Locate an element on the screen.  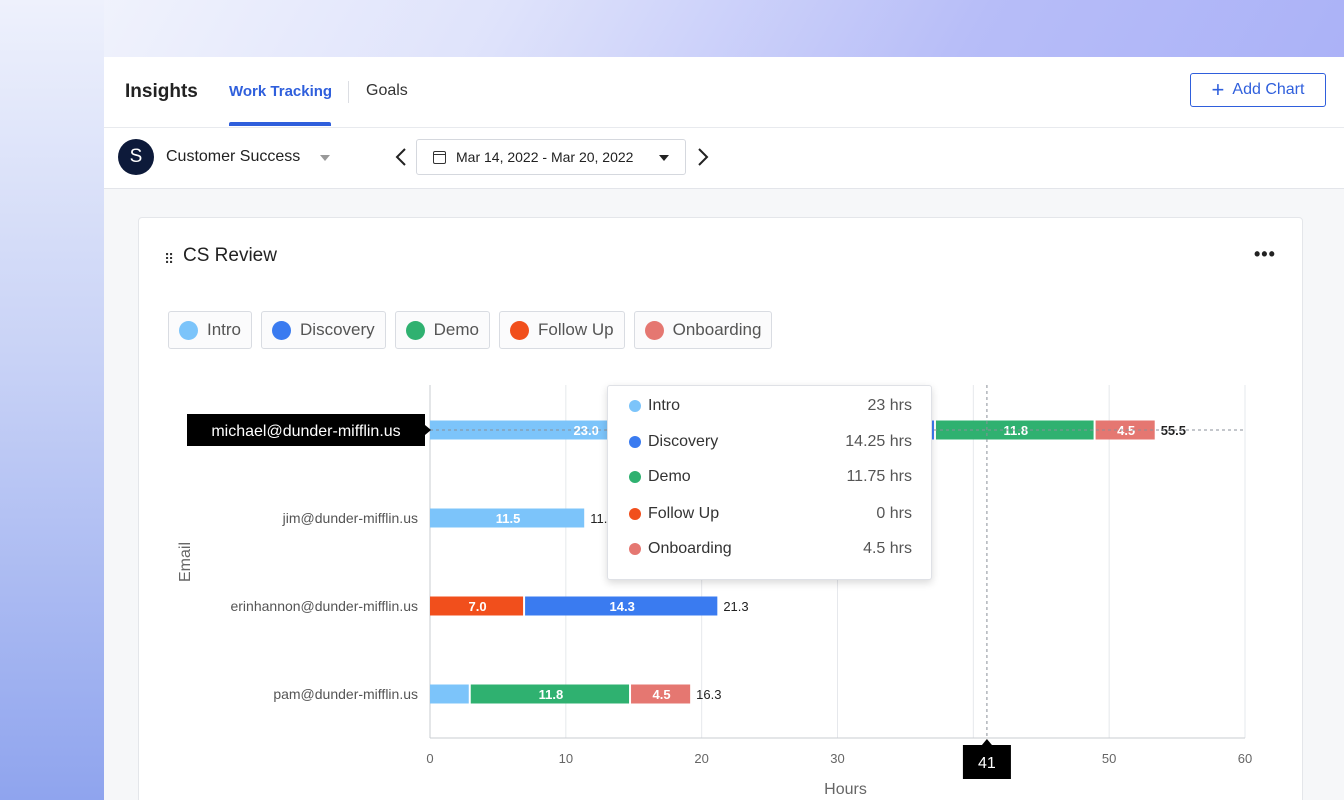
tooltip-row-demo: Demo 11.75 hrs is located at coordinates (770, 477).